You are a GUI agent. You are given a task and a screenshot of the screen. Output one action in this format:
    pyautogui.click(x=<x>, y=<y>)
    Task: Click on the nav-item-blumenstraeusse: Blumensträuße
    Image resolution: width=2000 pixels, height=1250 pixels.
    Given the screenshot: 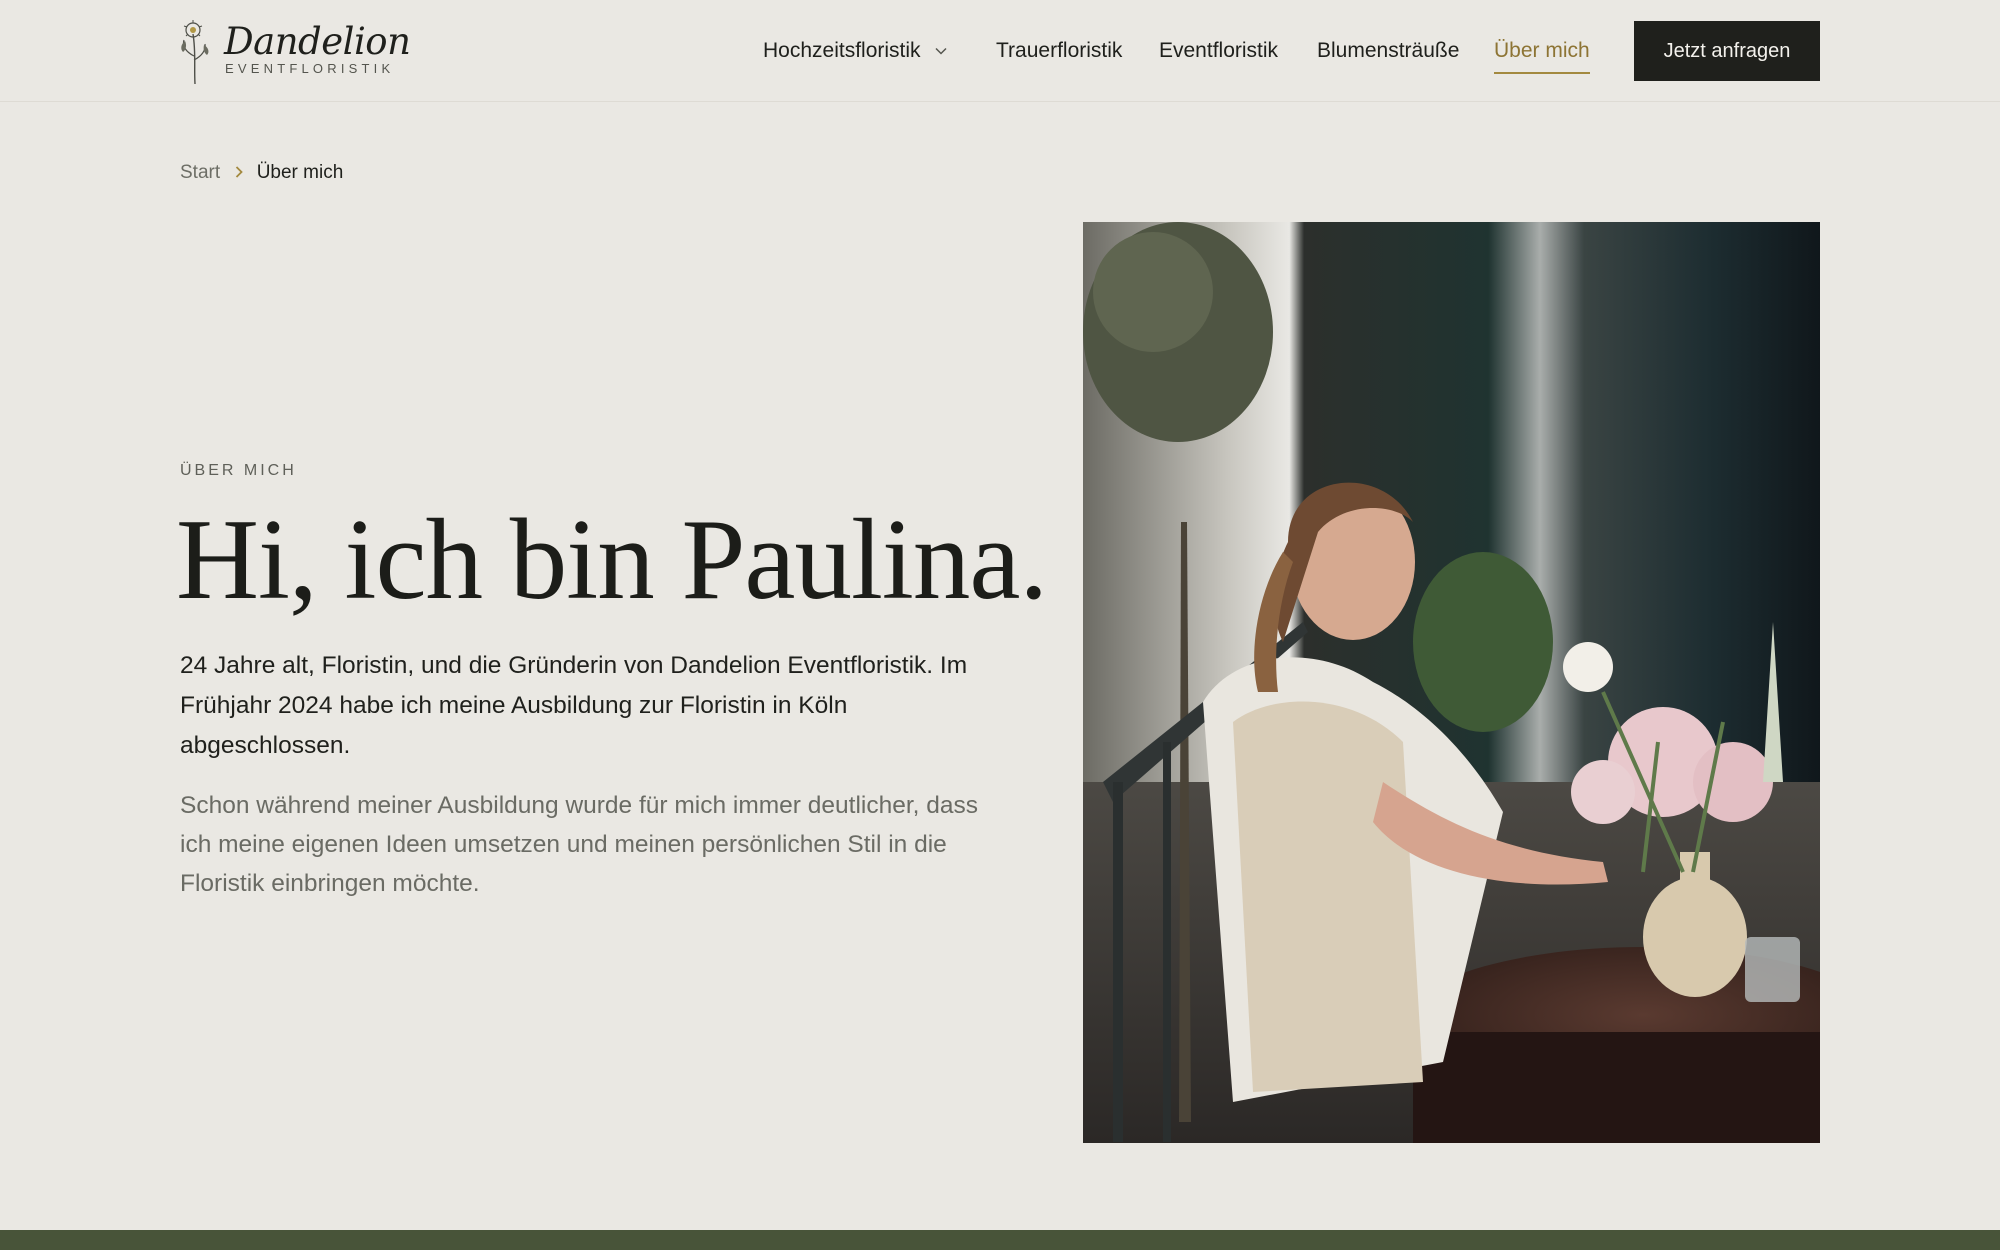 What is the action you would take?
    pyautogui.click(x=1388, y=56)
    